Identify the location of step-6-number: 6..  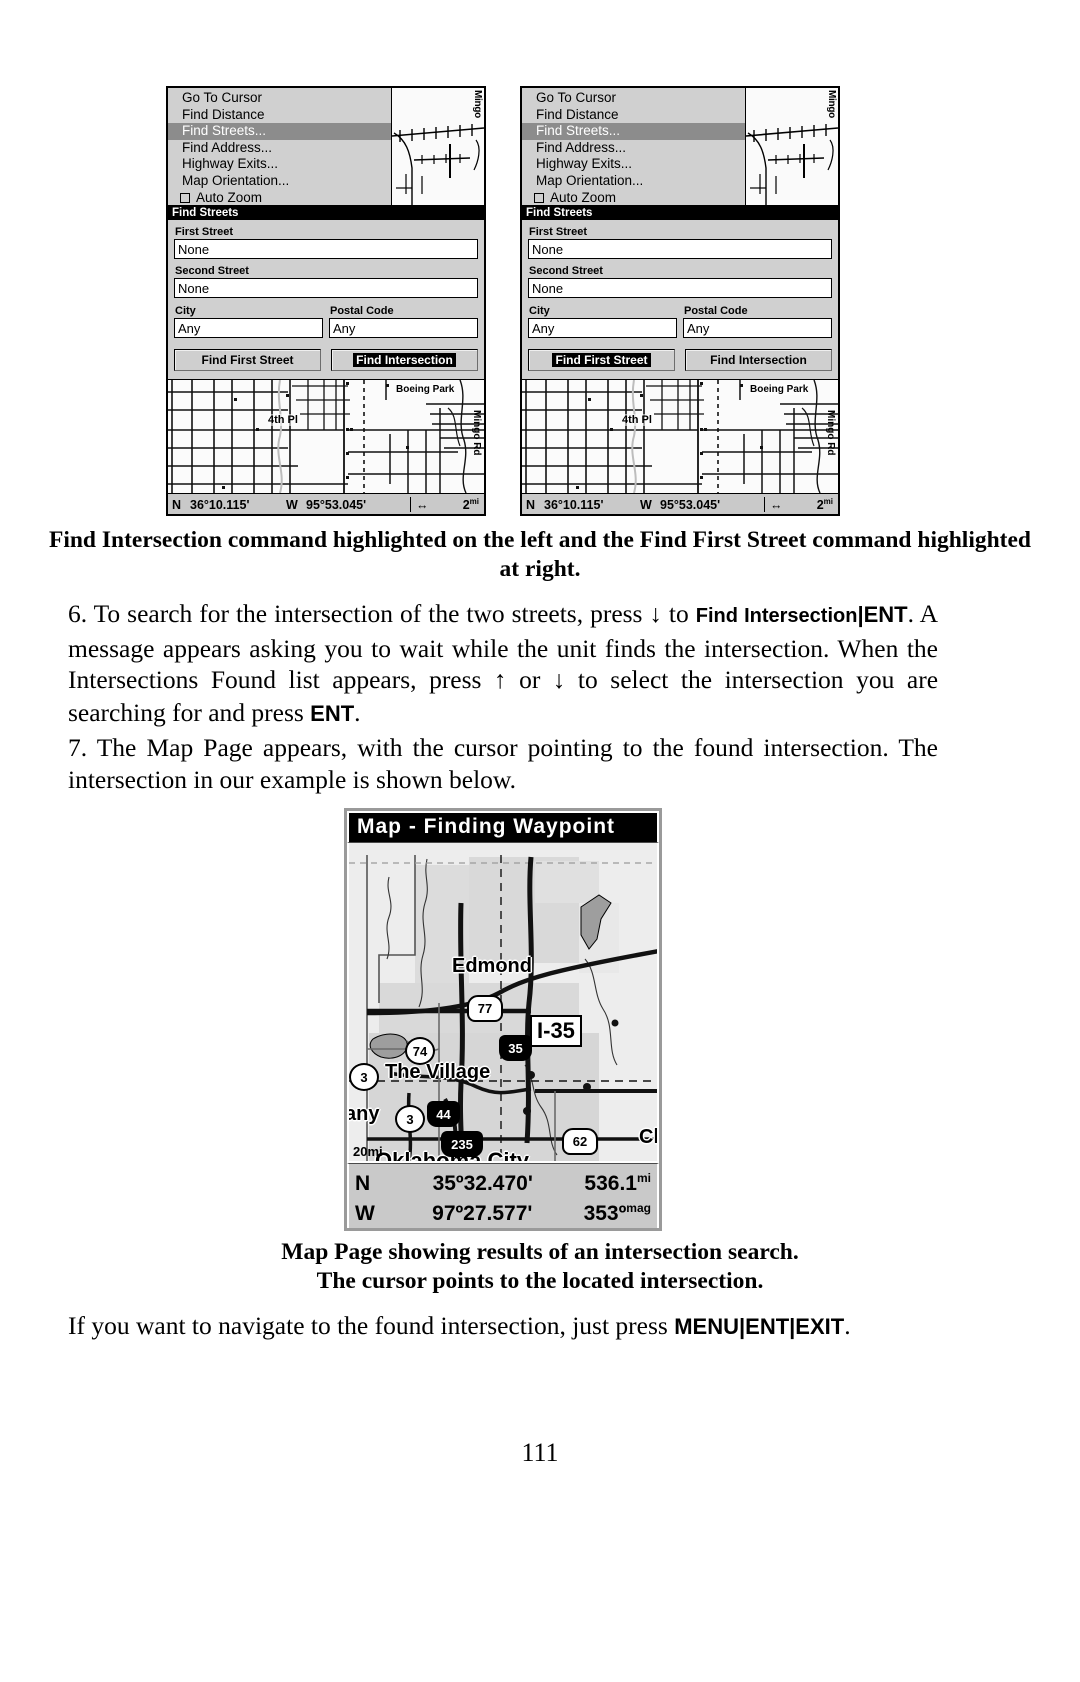
(78, 613).